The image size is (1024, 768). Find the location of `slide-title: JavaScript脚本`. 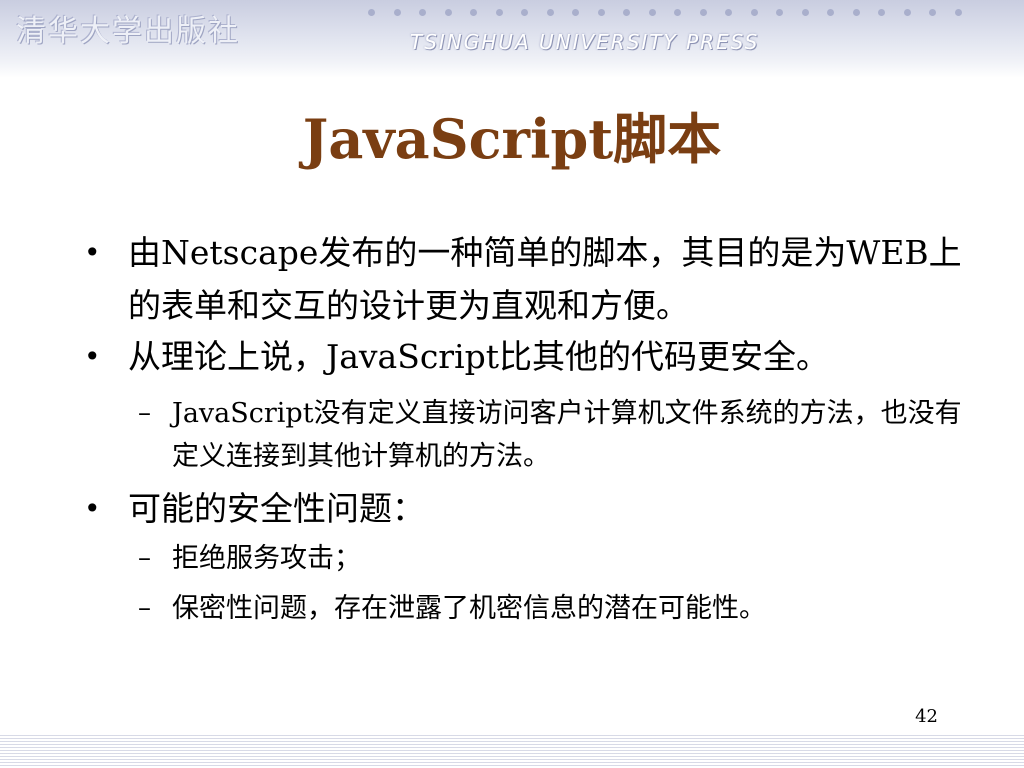

slide-title: JavaScript脚本 is located at coordinates (512, 139).